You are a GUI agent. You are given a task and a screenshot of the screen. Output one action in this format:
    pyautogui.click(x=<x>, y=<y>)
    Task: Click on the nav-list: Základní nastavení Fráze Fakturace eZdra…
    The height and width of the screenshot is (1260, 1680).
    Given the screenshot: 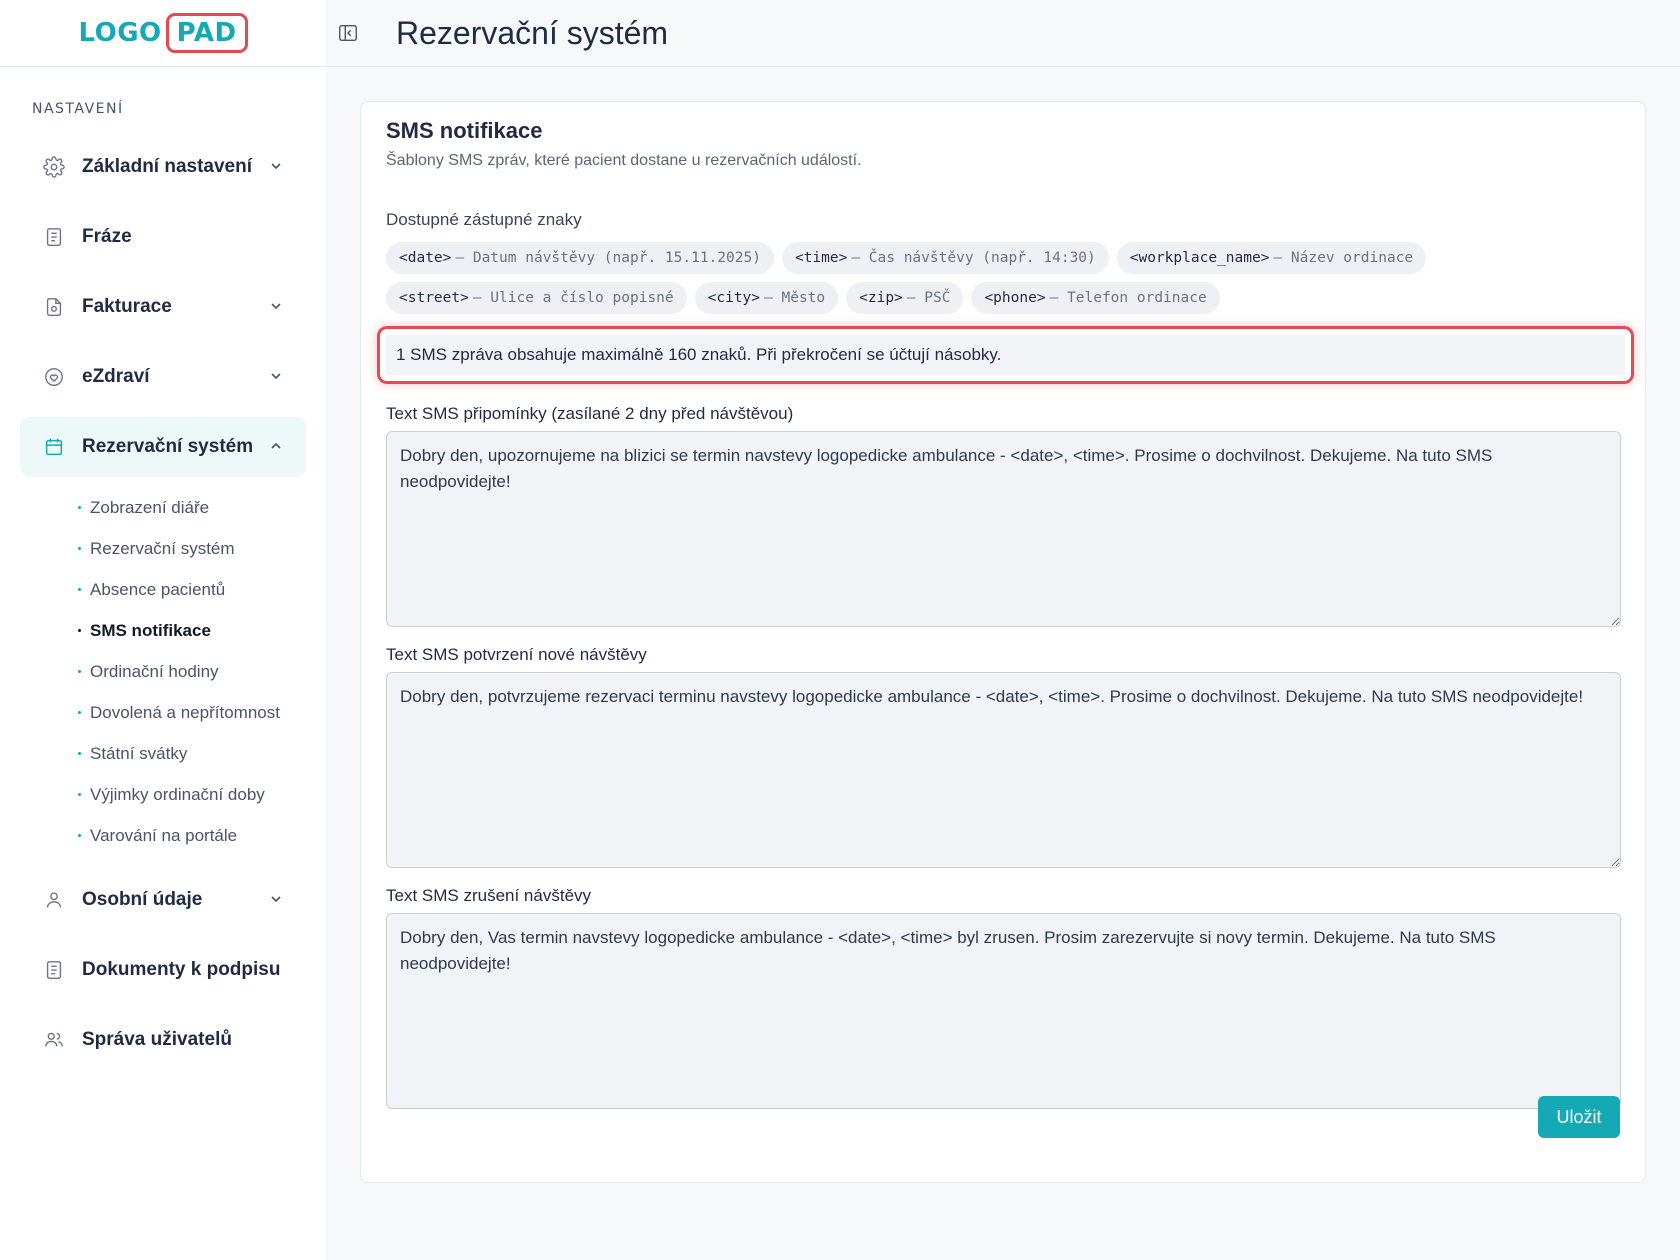 What is the action you would take?
    pyautogui.click(x=163, y=603)
    